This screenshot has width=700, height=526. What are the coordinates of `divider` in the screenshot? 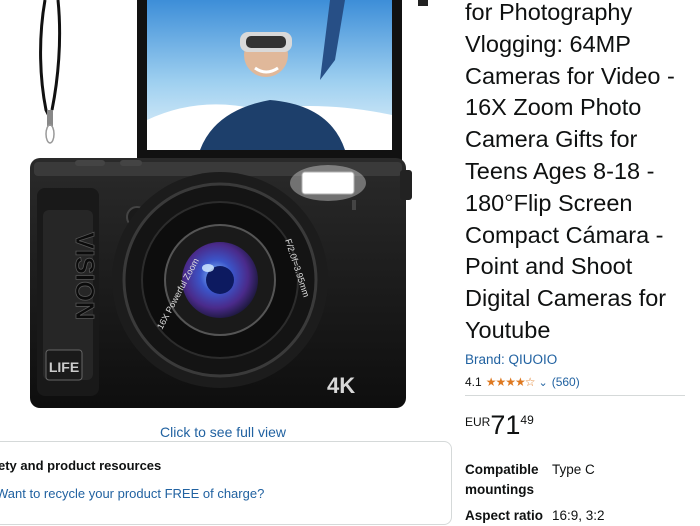 It's located at (575, 395).